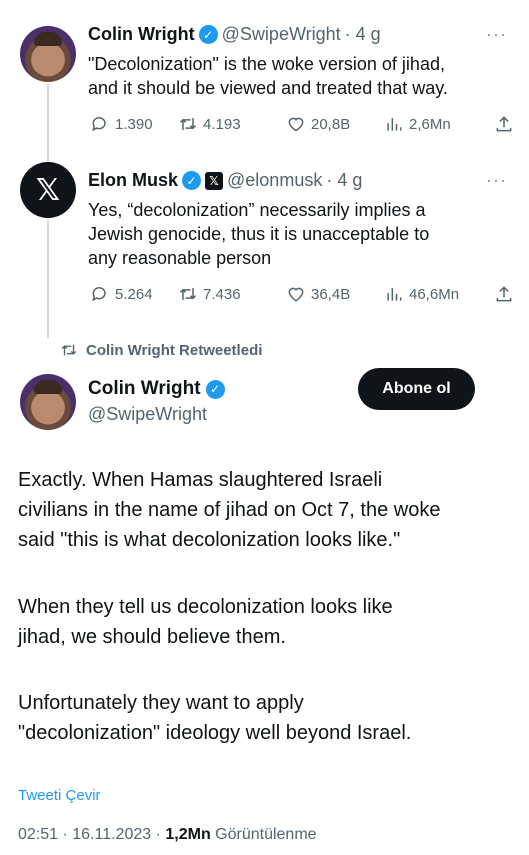 Image resolution: width=529 pixels, height=855 pixels. Describe the element at coordinates (174, 350) in the screenshot. I see `retweeted-by-label: Colin Wright Retweetledi` at that location.